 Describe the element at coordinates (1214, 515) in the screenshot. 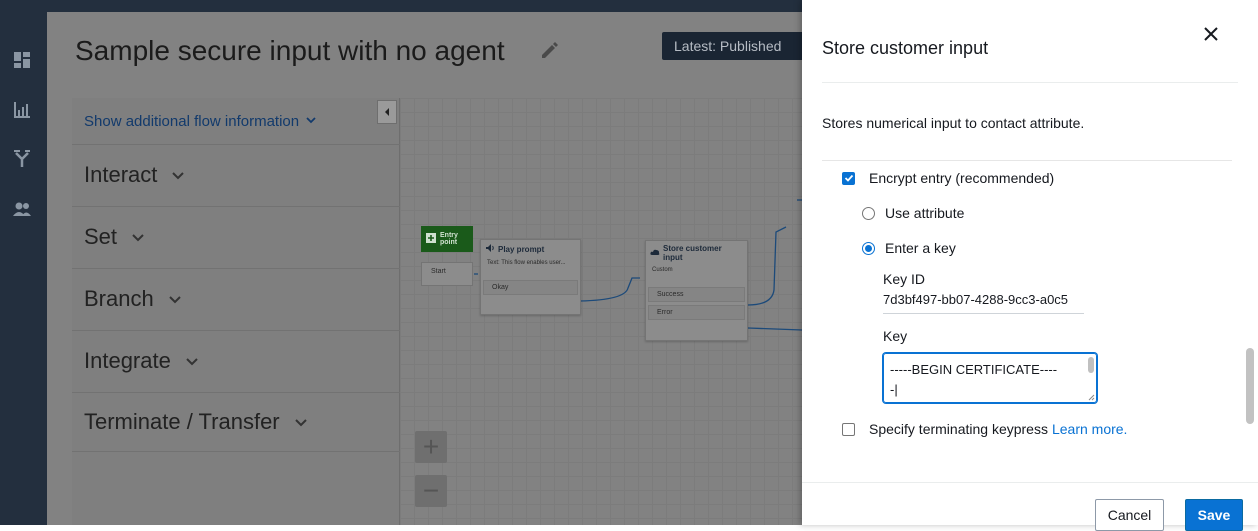

I see `save-button: Save` at that location.